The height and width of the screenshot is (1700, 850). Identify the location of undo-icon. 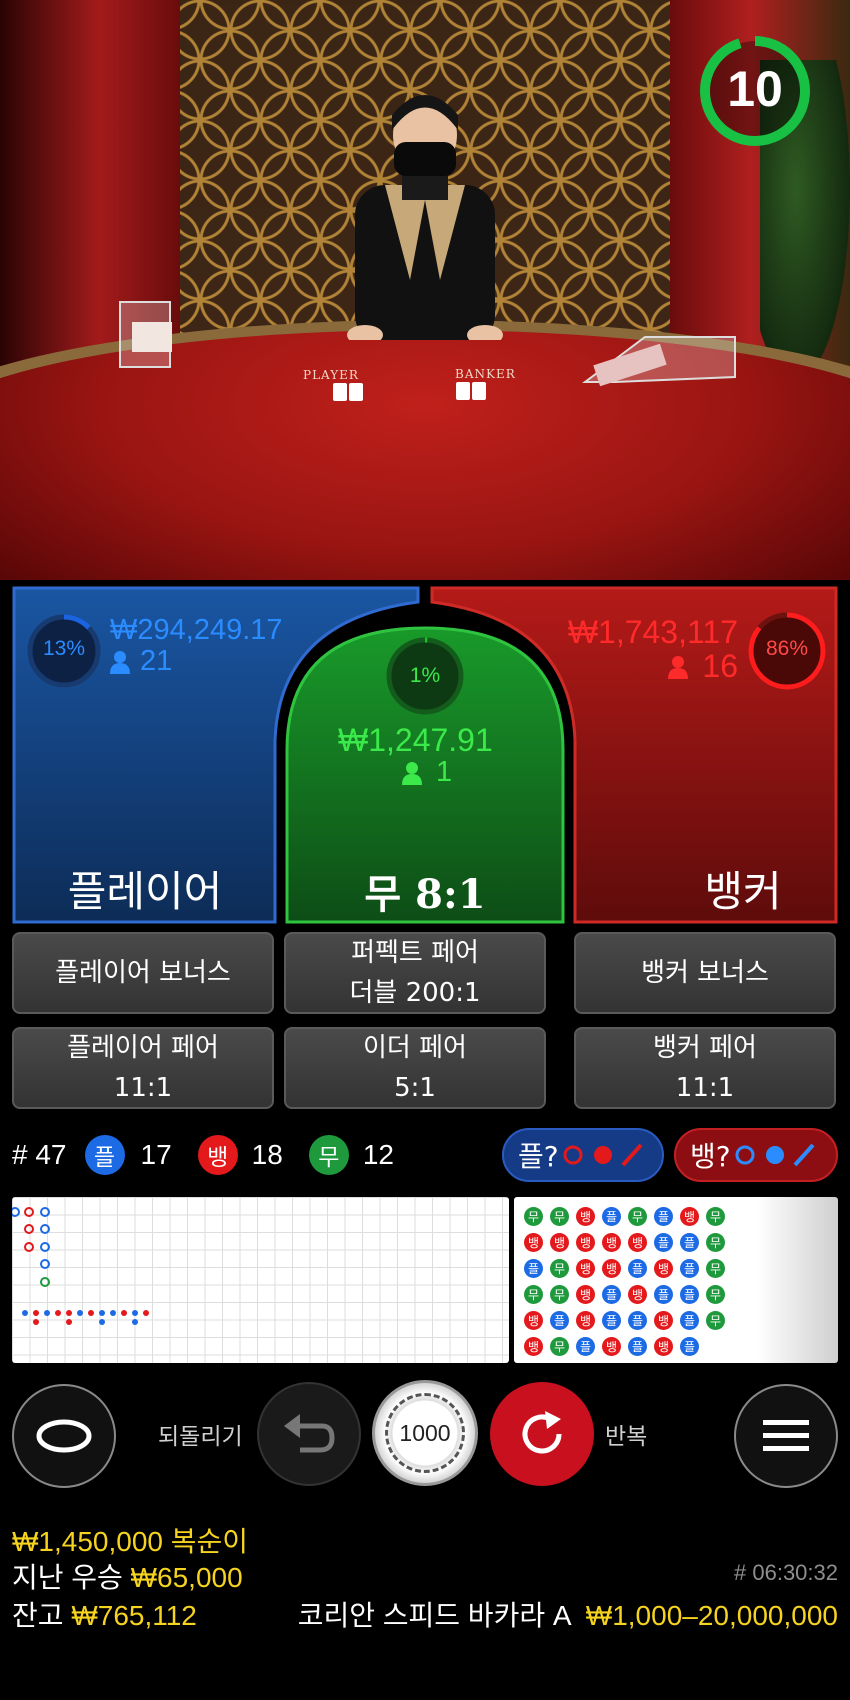
(309, 1433).